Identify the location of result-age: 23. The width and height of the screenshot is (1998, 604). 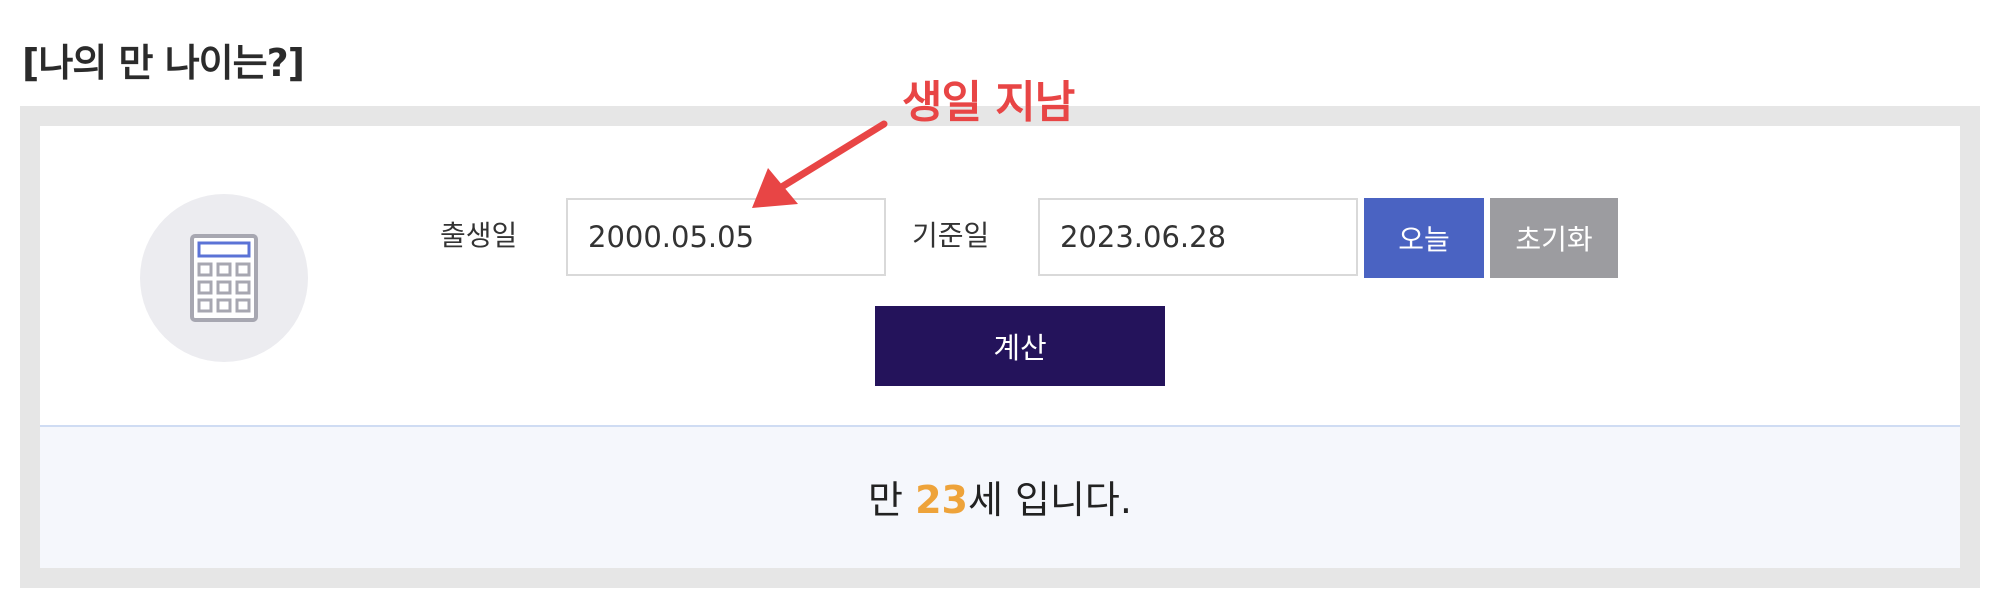
(941, 500).